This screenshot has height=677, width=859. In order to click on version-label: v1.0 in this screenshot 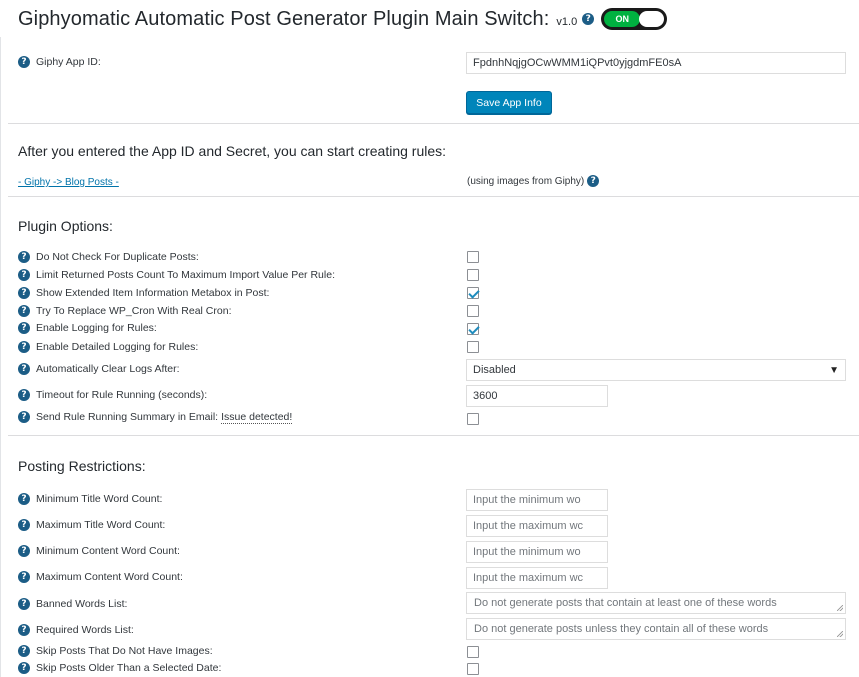, I will do `click(567, 22)`.